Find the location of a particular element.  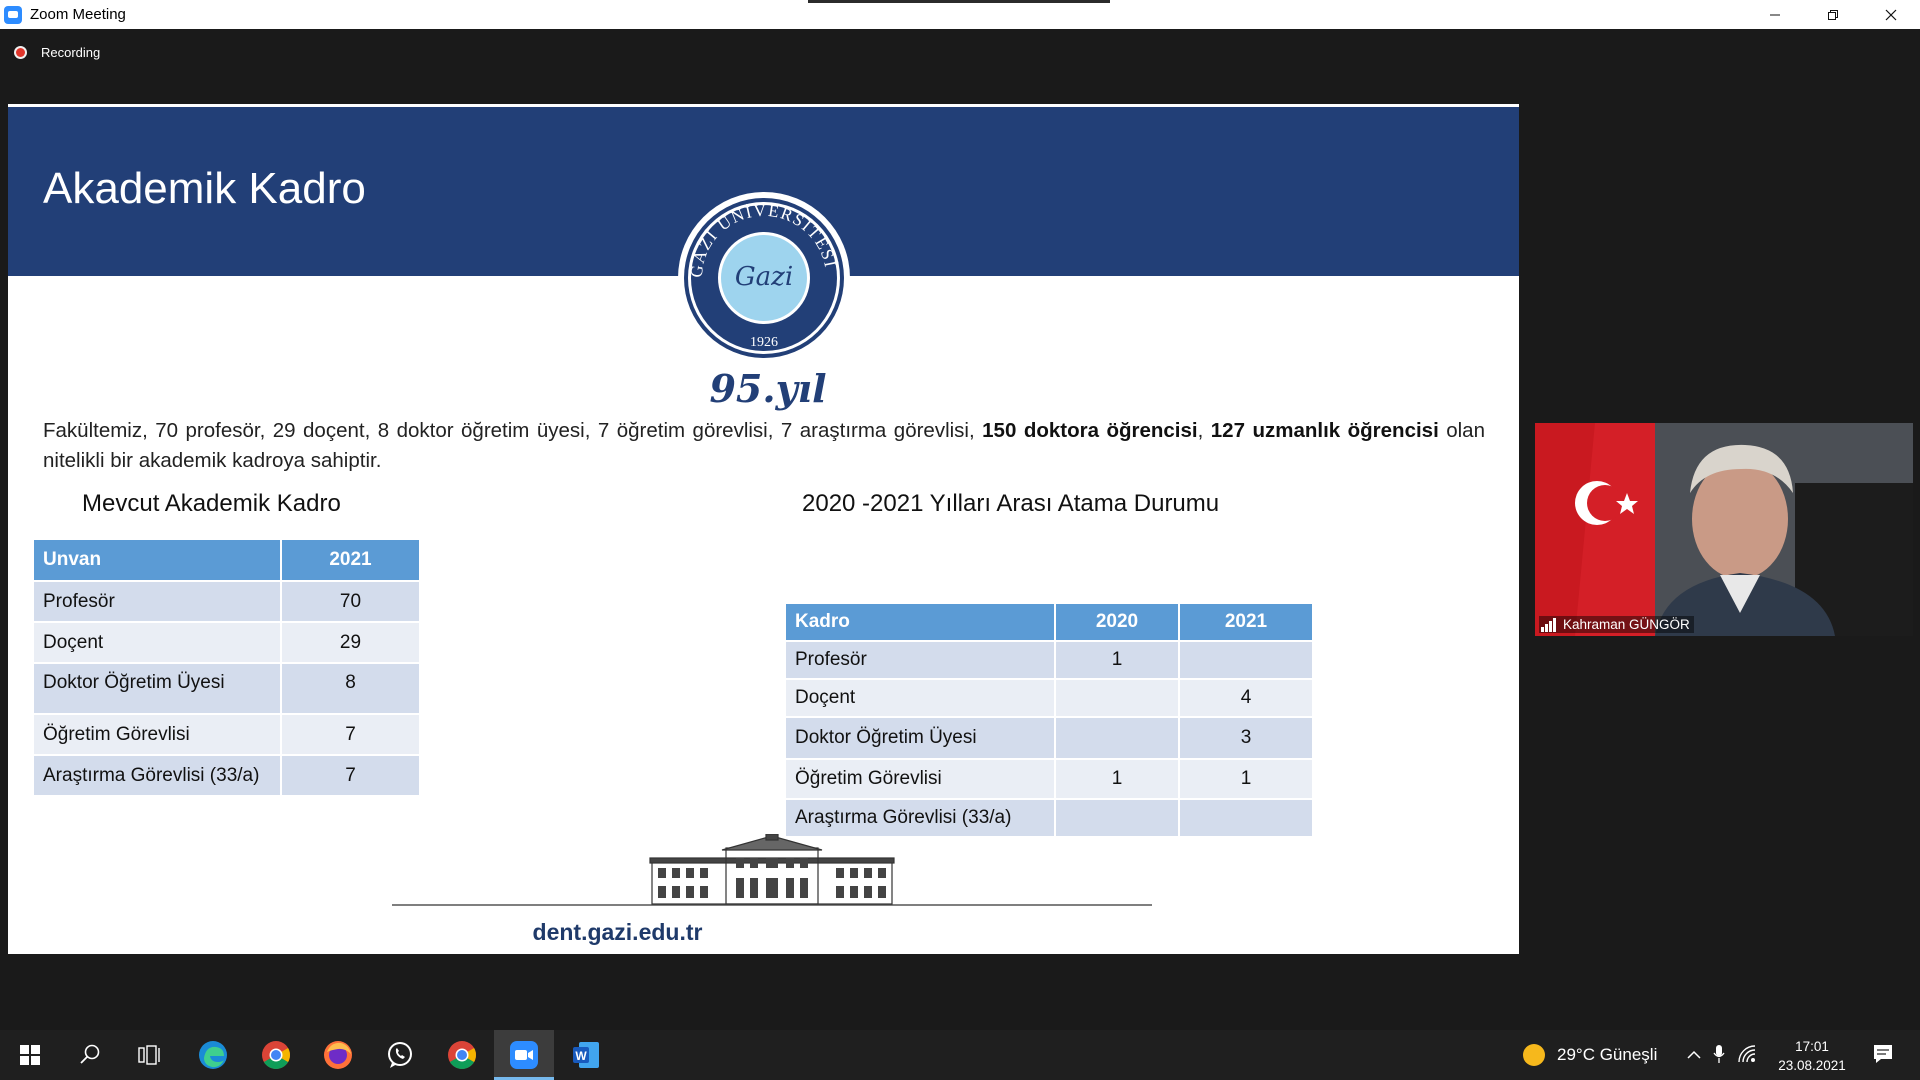

signal-bars-icon is located at coordinates (1549, 625).